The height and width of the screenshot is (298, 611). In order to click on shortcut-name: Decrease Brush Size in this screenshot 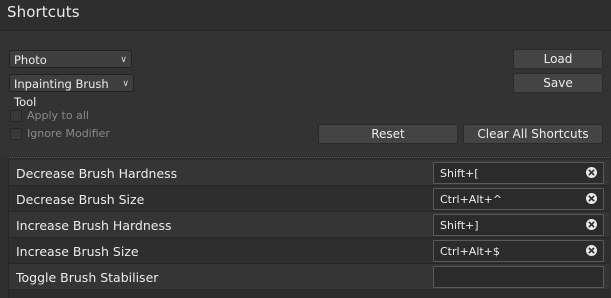, I will do `click(80, 199)`.